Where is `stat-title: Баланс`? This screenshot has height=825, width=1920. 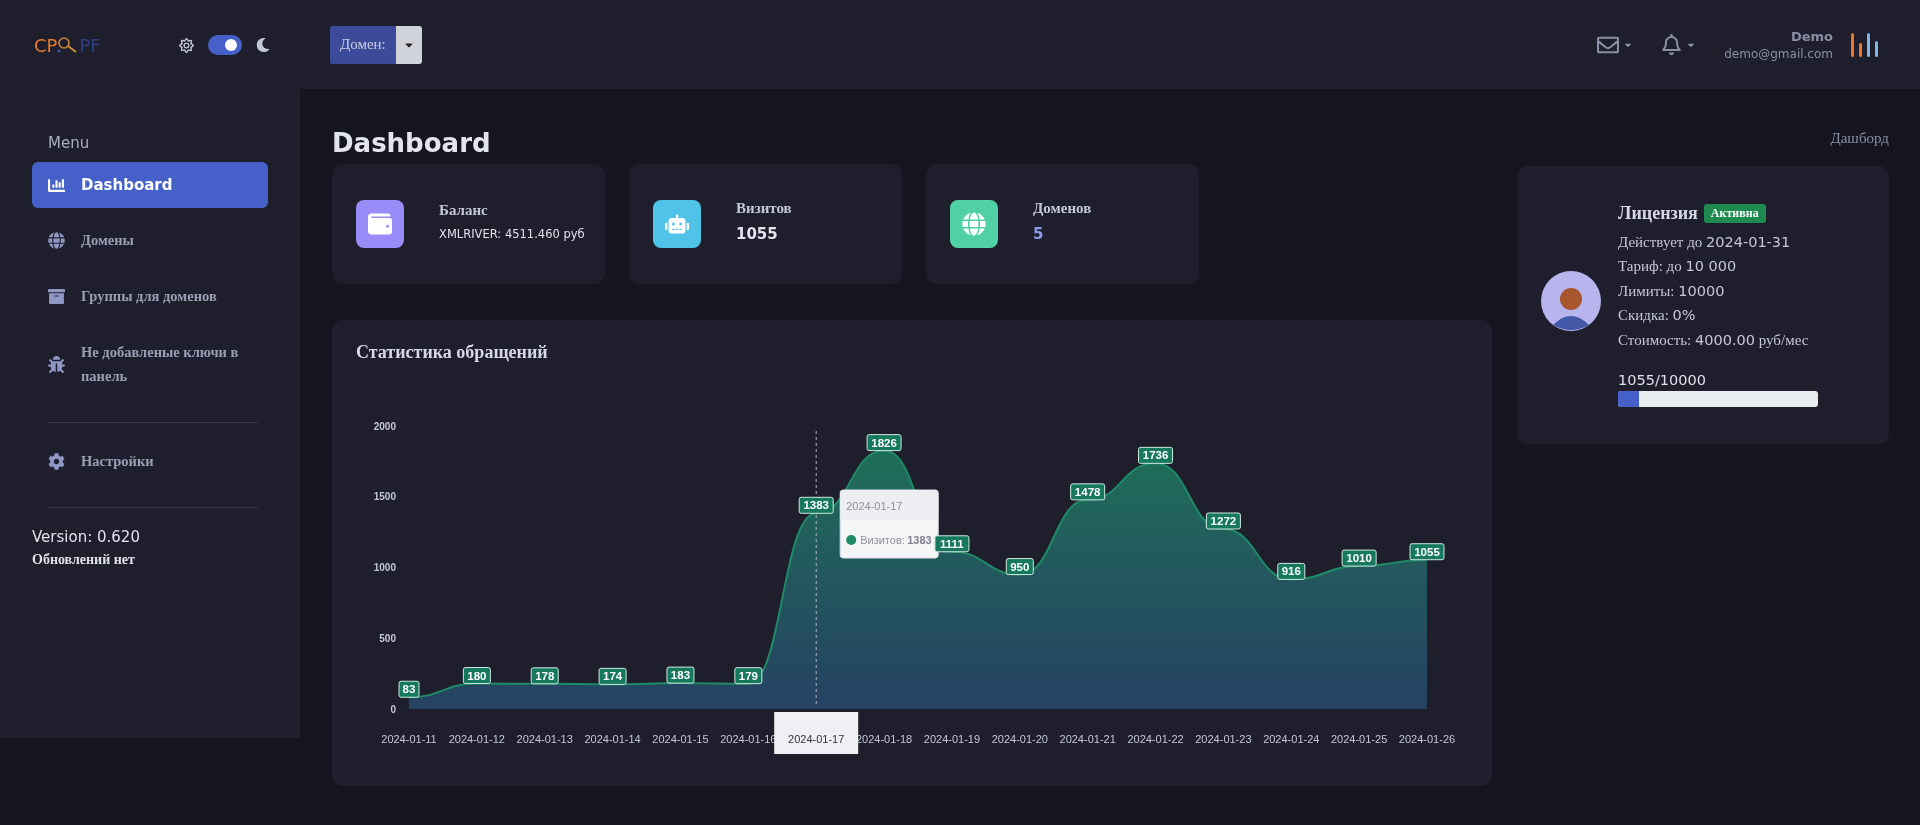
stat-title: Баланс is located at coordinates (464, 210).